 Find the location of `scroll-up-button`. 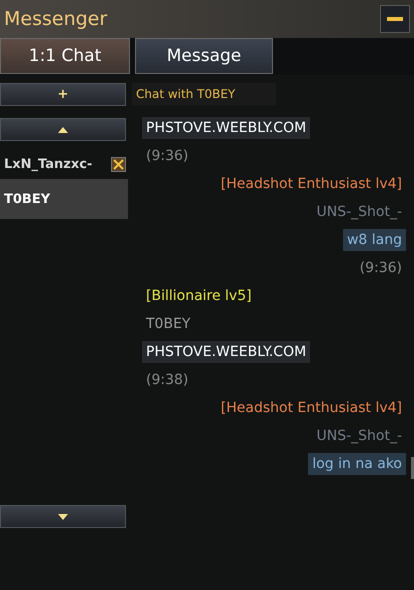

scroll-up-button is located at coordinates (63, 129).